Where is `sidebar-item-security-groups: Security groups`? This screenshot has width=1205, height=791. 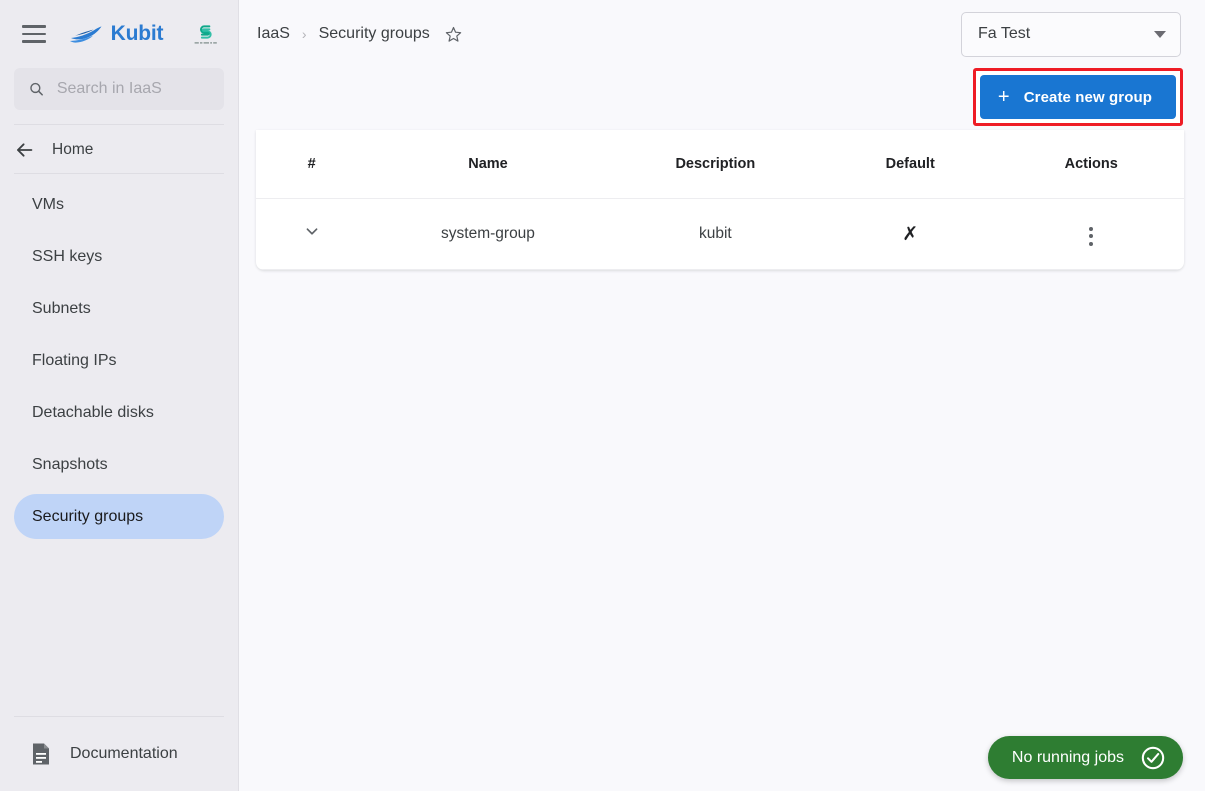 sidebar-item-security-groups: Security groups is located at coordinates (119, 516).